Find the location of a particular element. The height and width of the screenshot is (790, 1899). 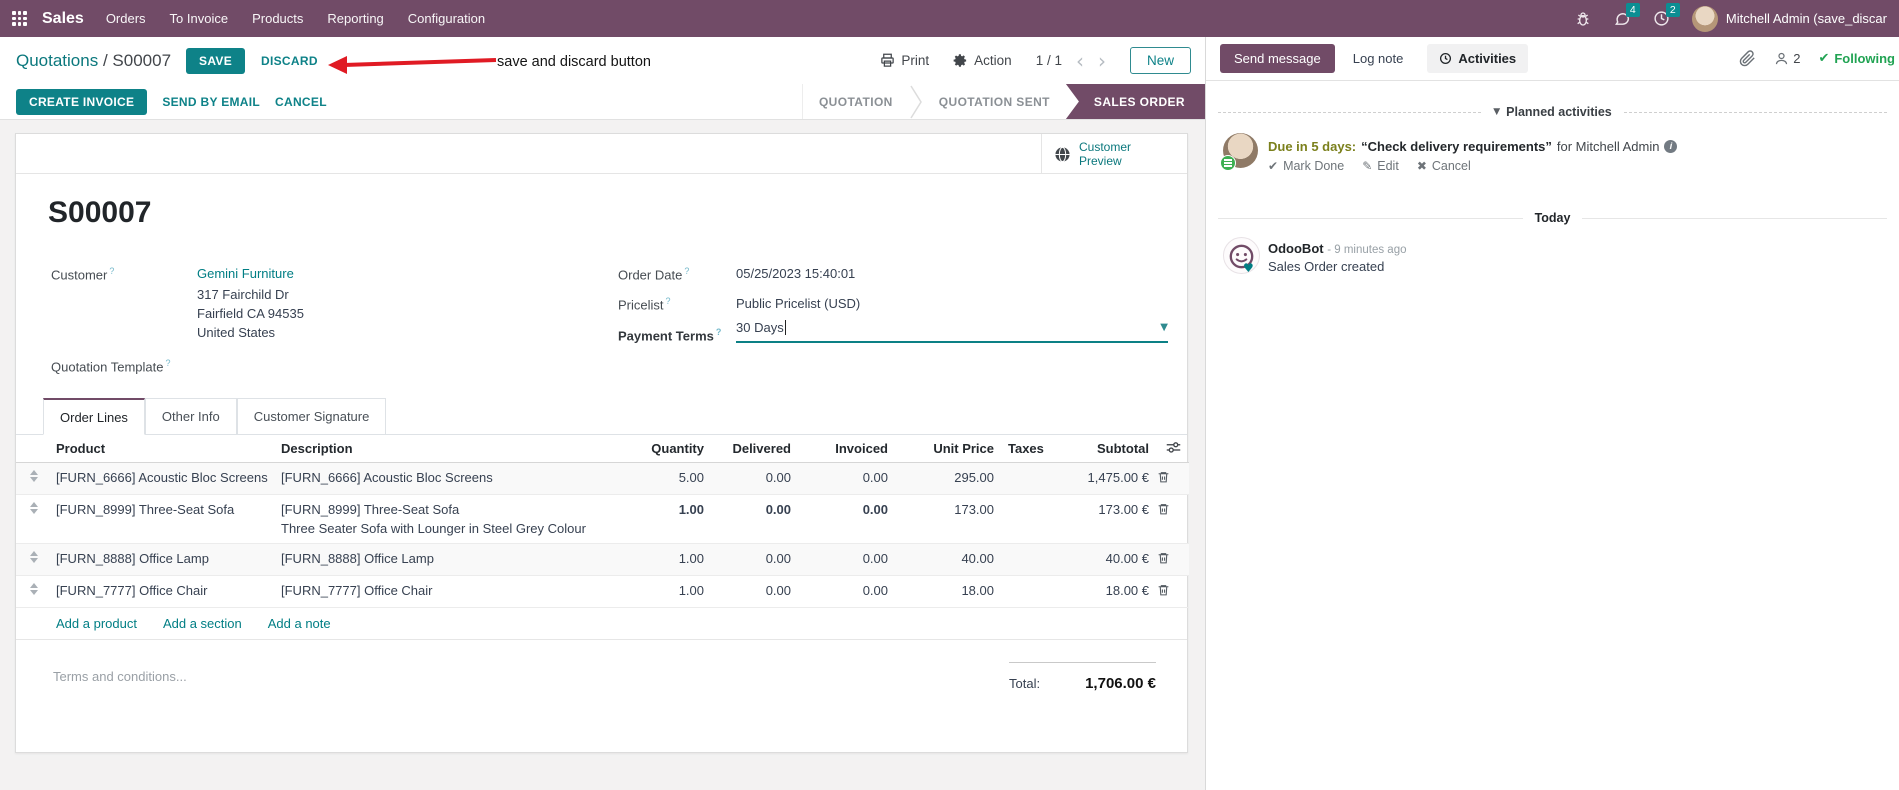

cell-subtotal: 40.00 € is located at coordinates (1127, 558).